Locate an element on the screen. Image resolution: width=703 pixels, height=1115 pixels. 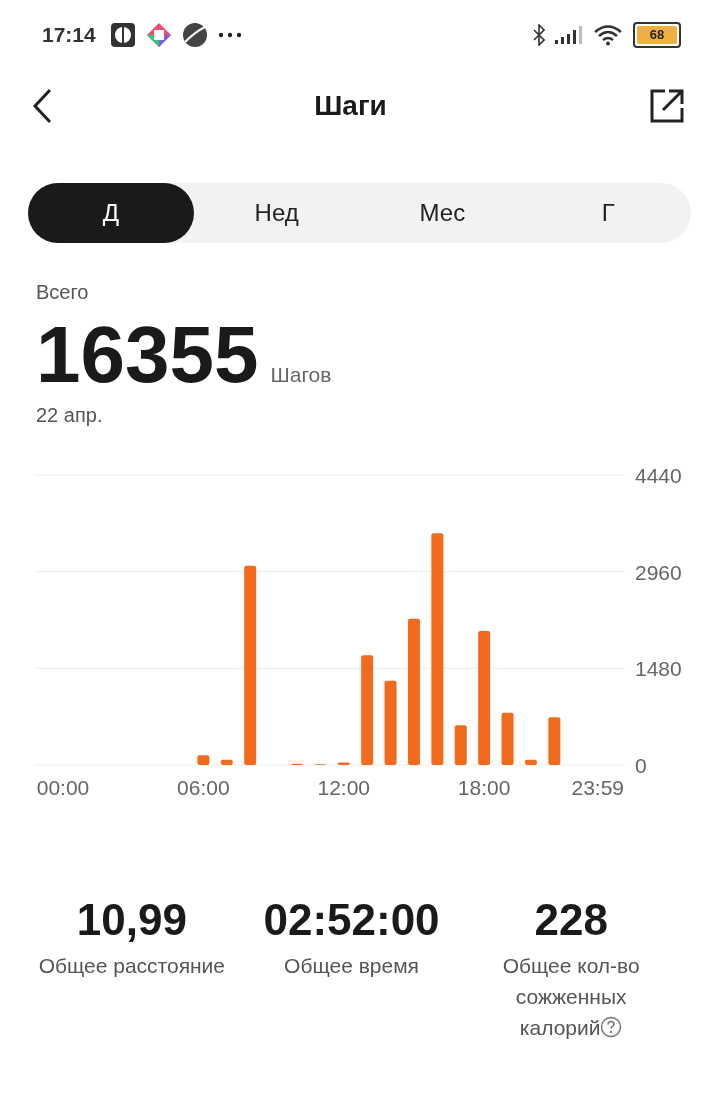
total-steps: 16355 is located at coordinates (147, 355).